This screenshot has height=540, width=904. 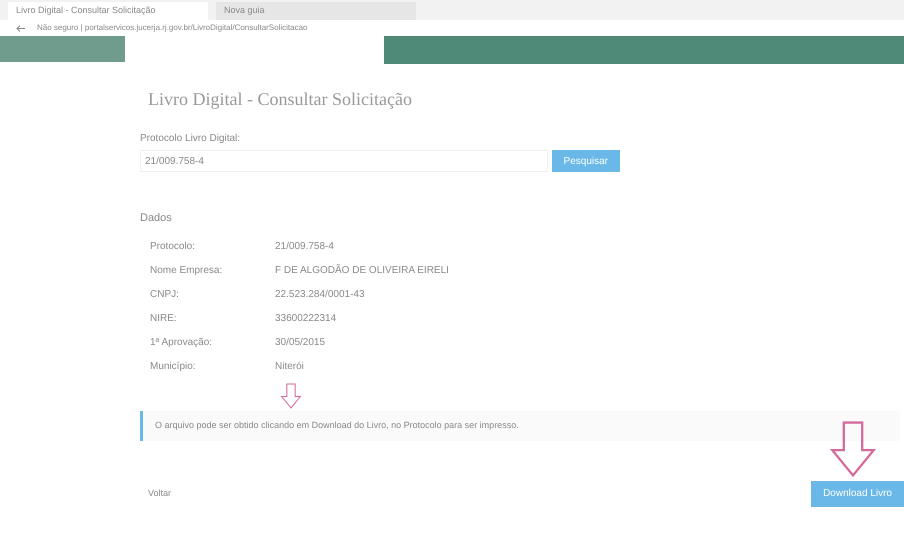 I want to click on field-value: Niterói, so click(x=289, y=367).